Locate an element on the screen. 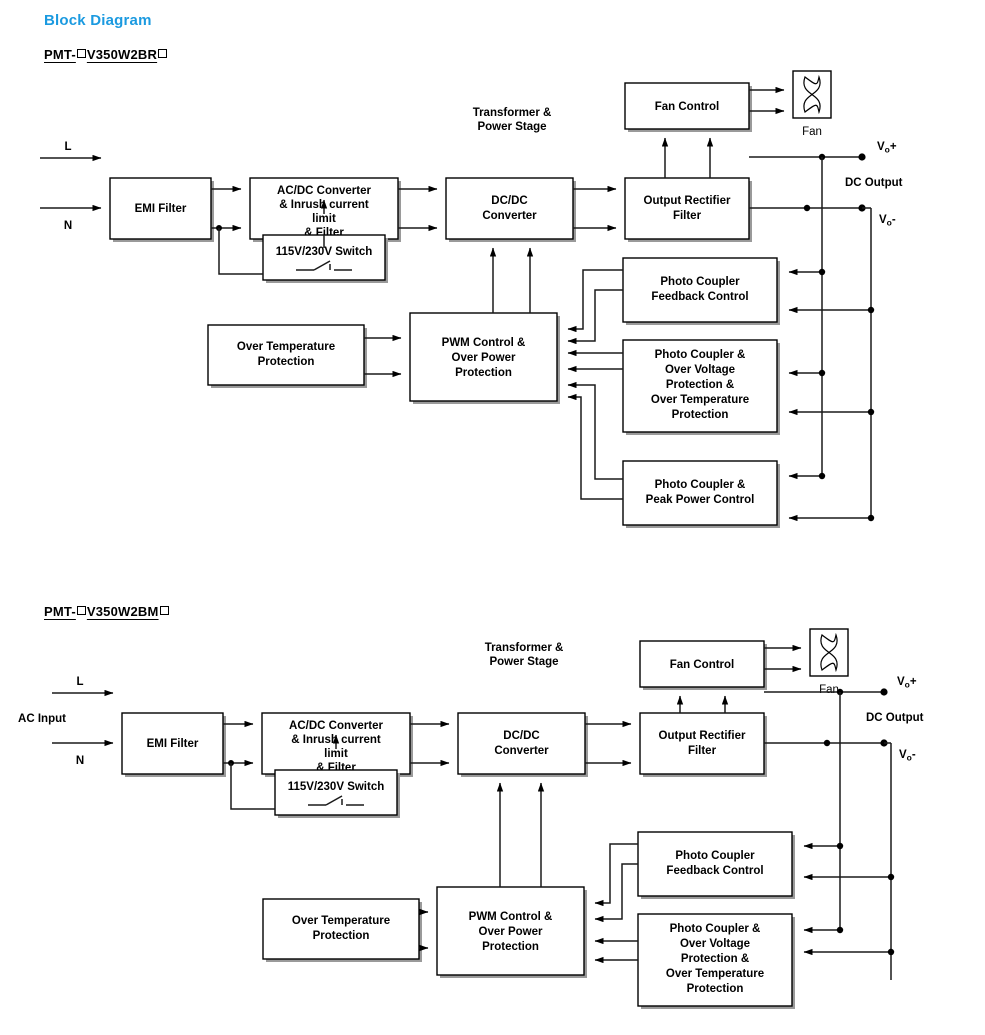  block-fan-control: Fan Control is located at coordinates (688, 107).